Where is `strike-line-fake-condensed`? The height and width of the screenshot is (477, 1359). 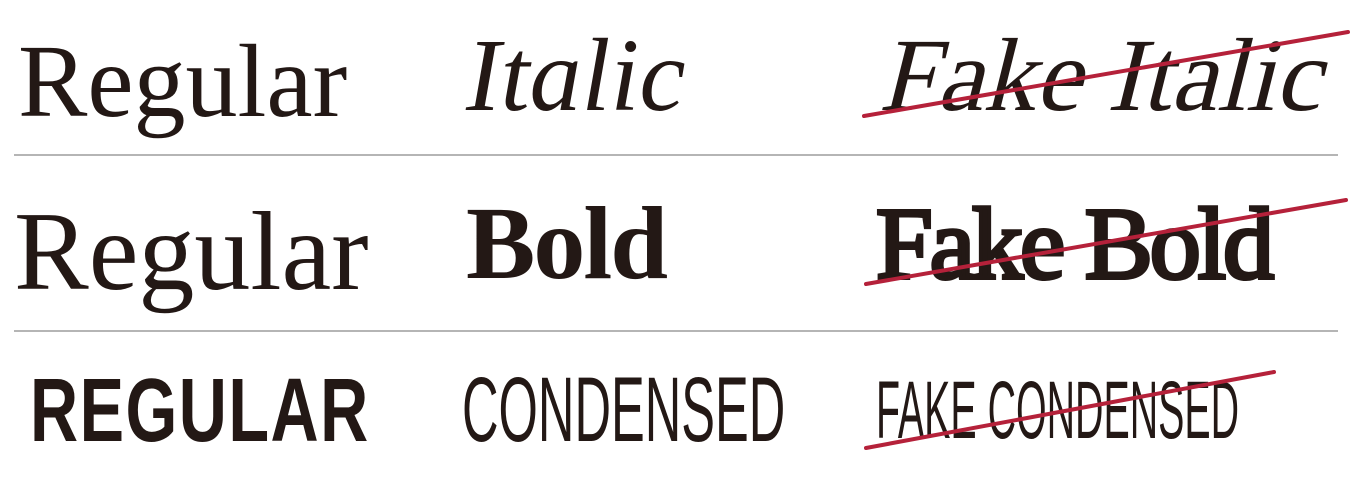 strike-line-fake-condensed is located at coordinates (1070, 410).